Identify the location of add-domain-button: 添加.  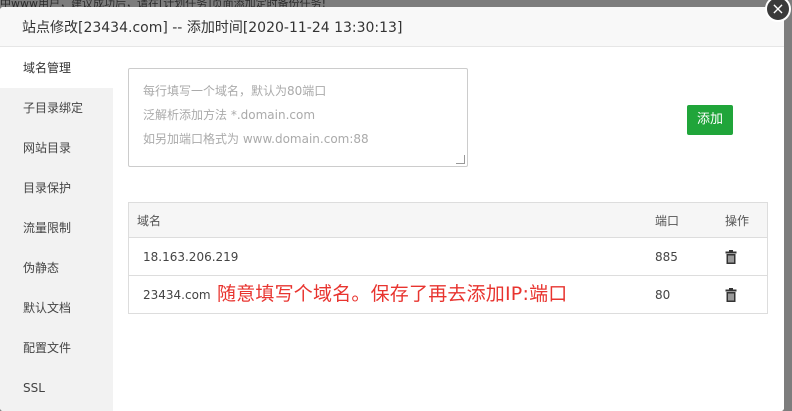
(710, 120).